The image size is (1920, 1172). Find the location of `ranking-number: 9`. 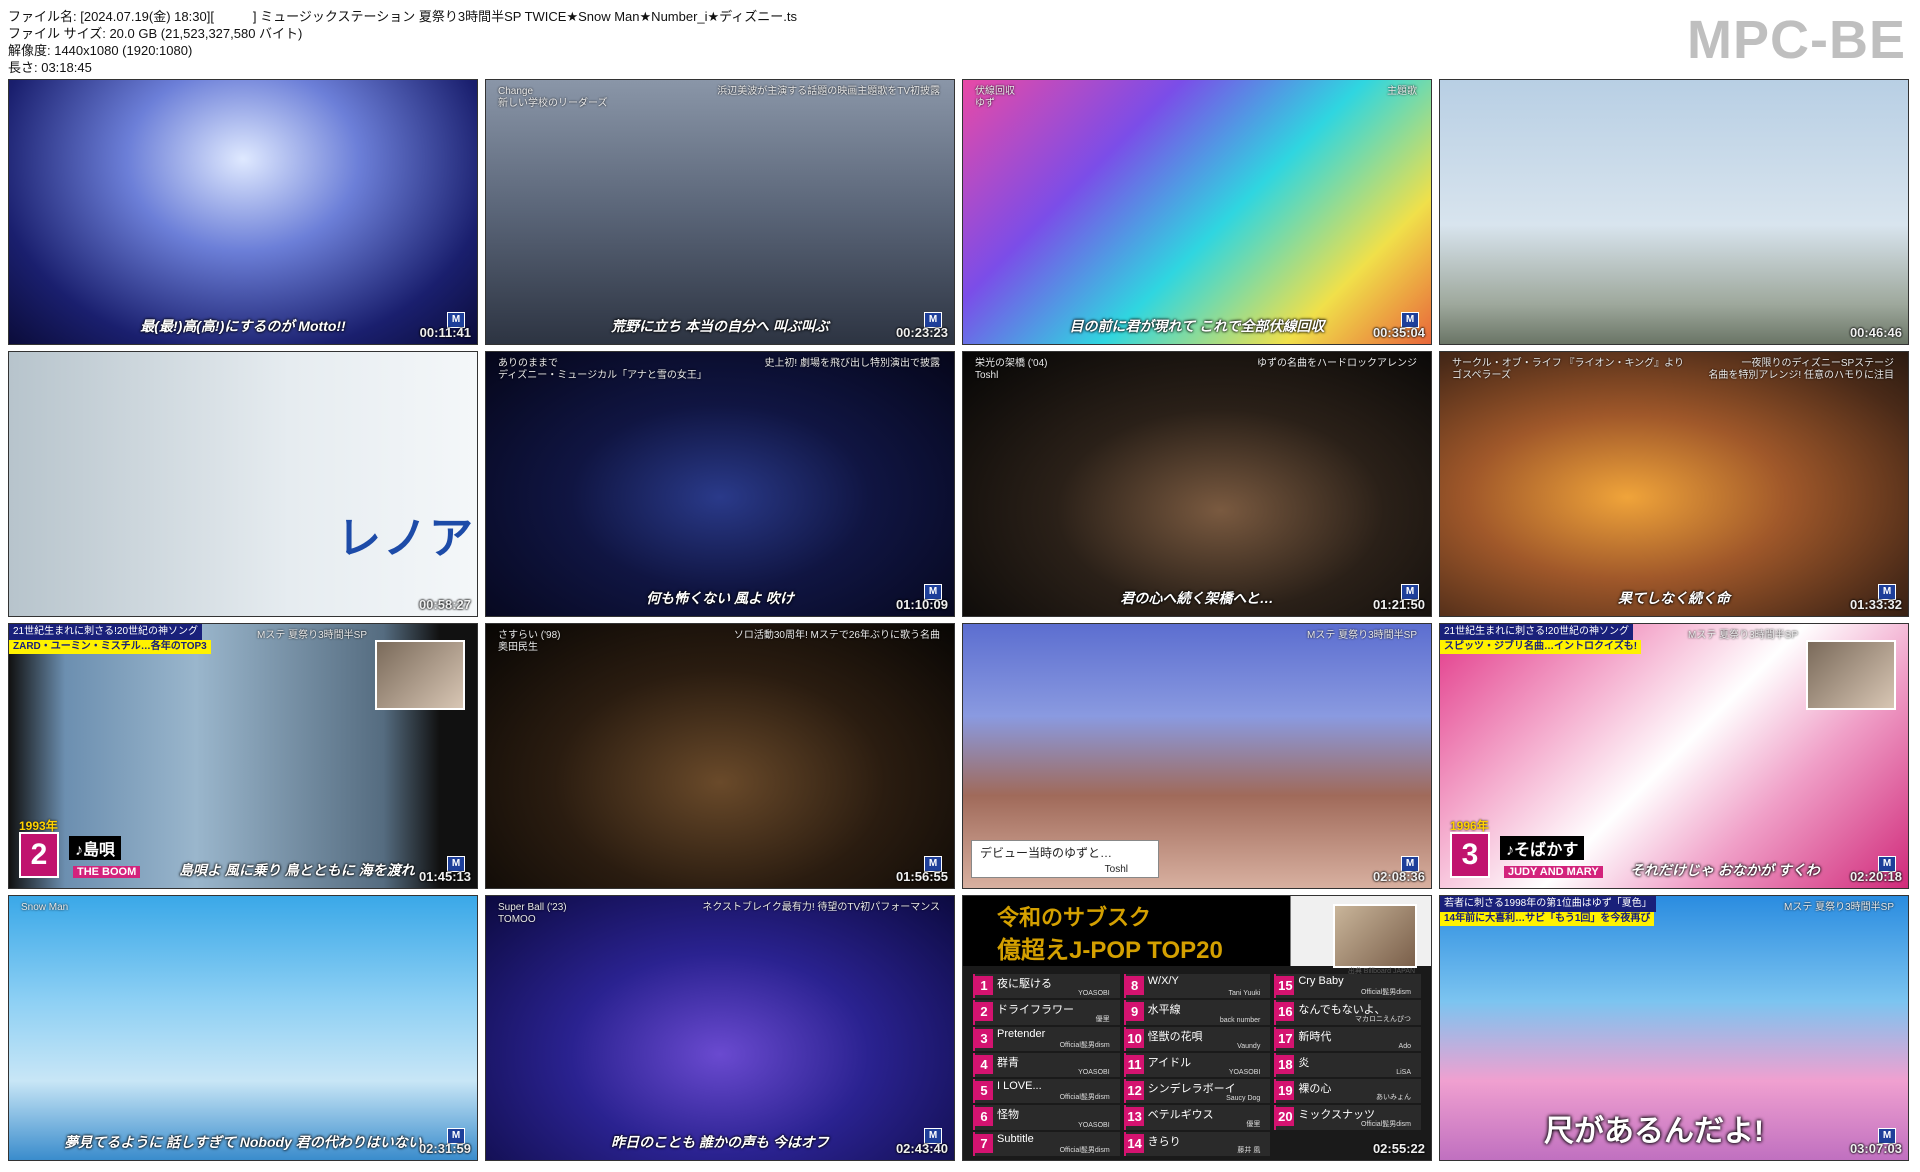

ranking-number: 9 is located at coordinates (1134, 1012).